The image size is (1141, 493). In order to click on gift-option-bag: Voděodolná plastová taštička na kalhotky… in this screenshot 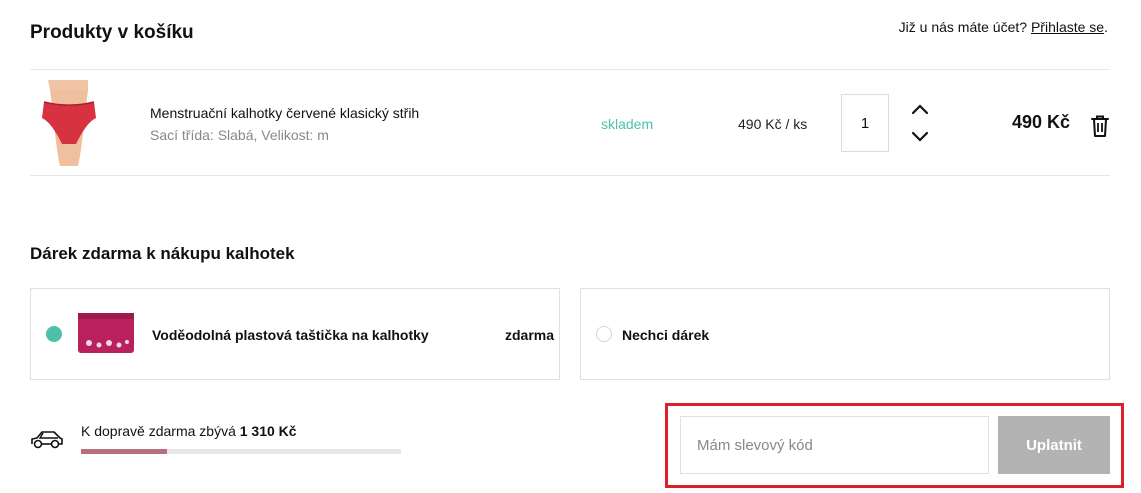, I will do `click(295, 334)`.